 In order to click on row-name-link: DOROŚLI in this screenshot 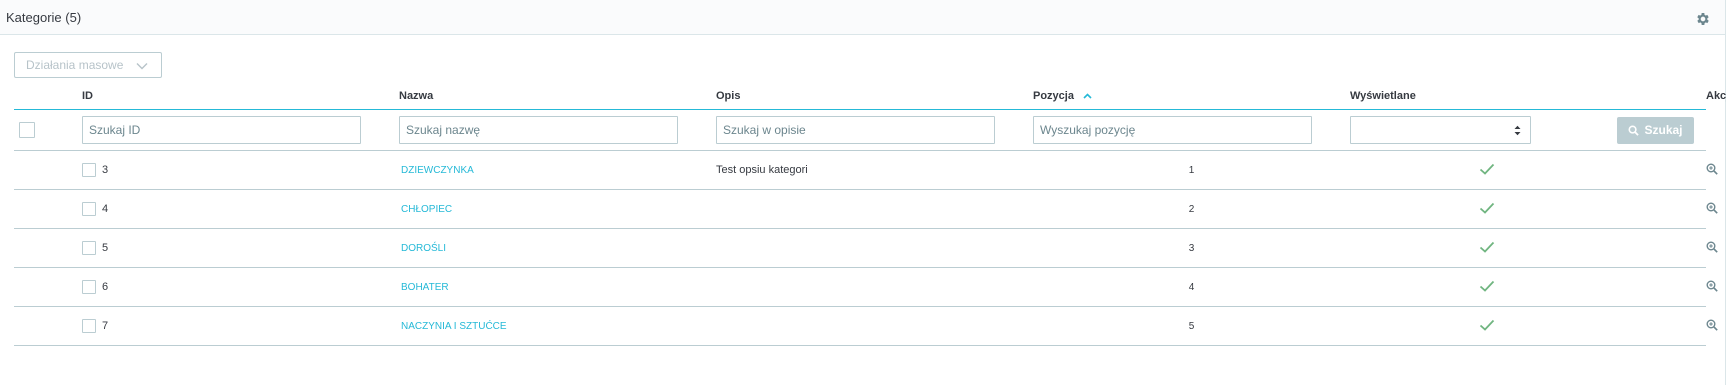, I will do `click(422, 248)`.